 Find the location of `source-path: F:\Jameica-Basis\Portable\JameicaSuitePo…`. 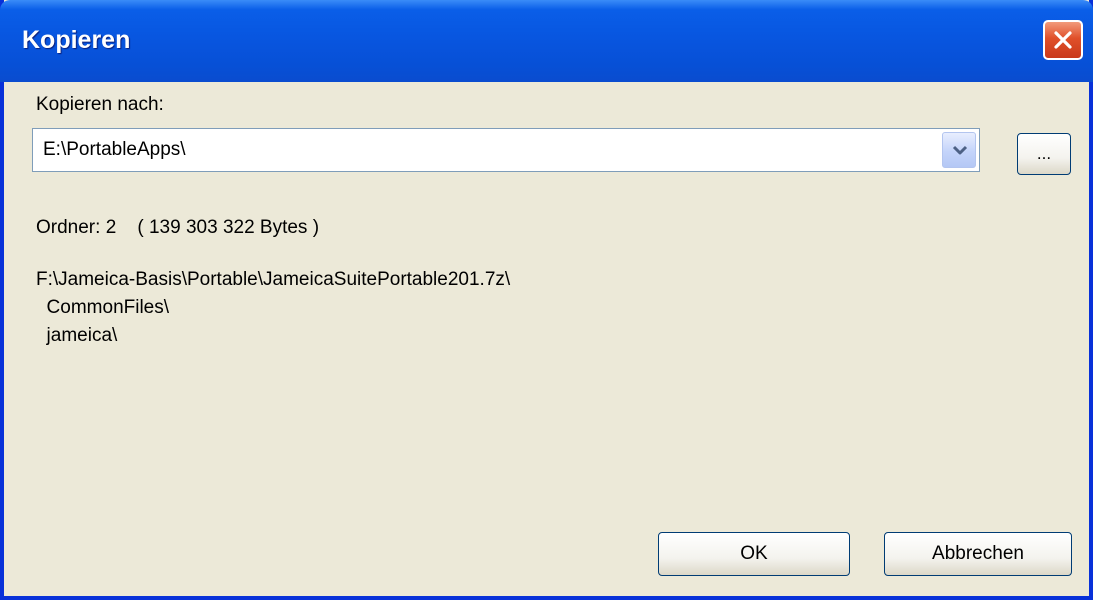

source-path: F:\Jameica-Basis\Portable\JameicaSuitePo… is located at coordinates (273, 279).